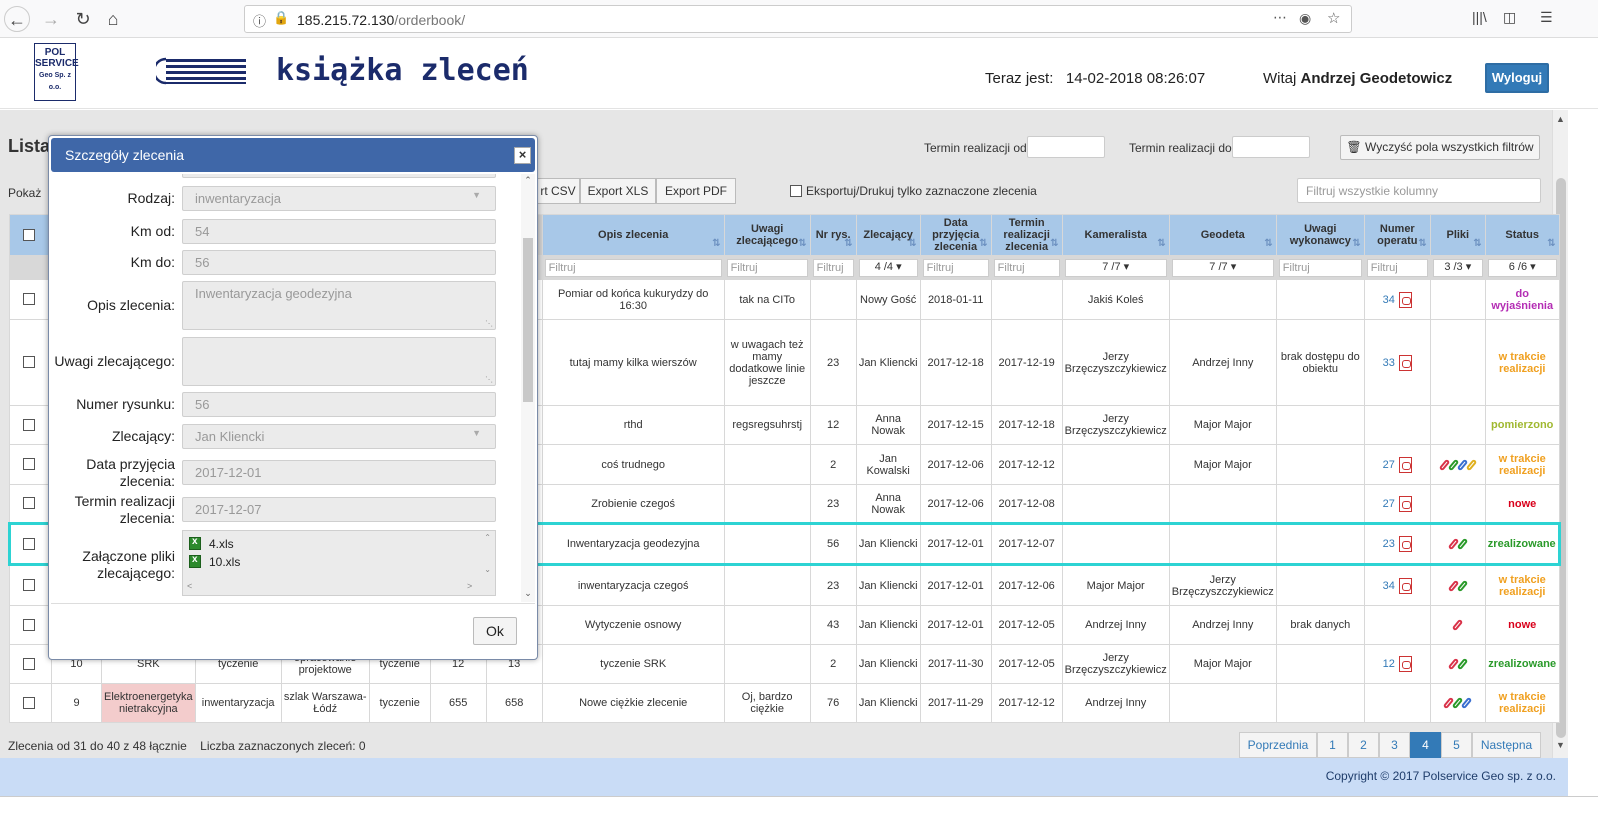 The height and width of the screenshot is (826, 1598). What do you see at coordinates (633, 267) in the screenshot?
I see `filter-opis: Filtruj` at bounding box center [633, 267].